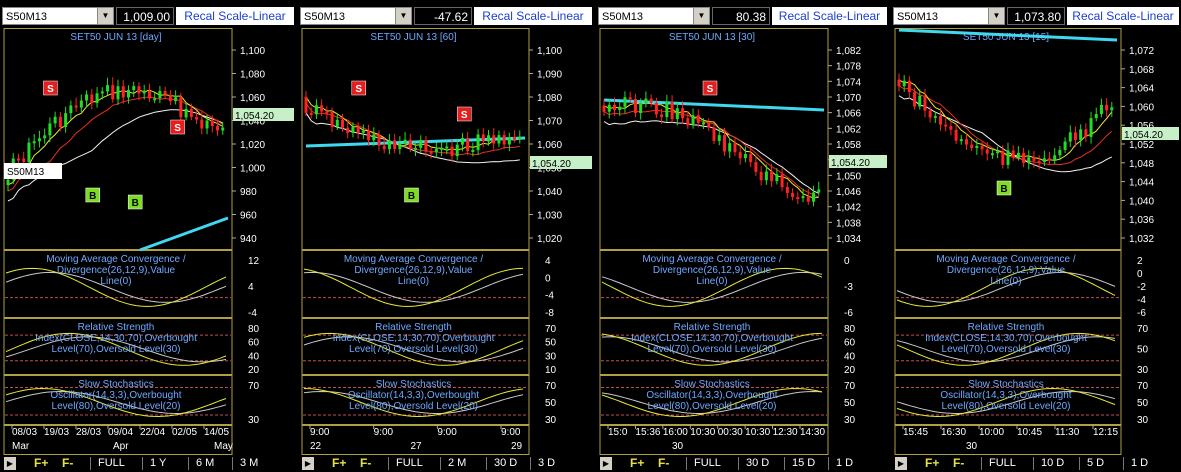 This screenshot has width=1181, height=472. What do you see at coordinates (447, 432) in the screenshot?
I see `date-axis-label: 9:00` at bounding box center [447, 432].